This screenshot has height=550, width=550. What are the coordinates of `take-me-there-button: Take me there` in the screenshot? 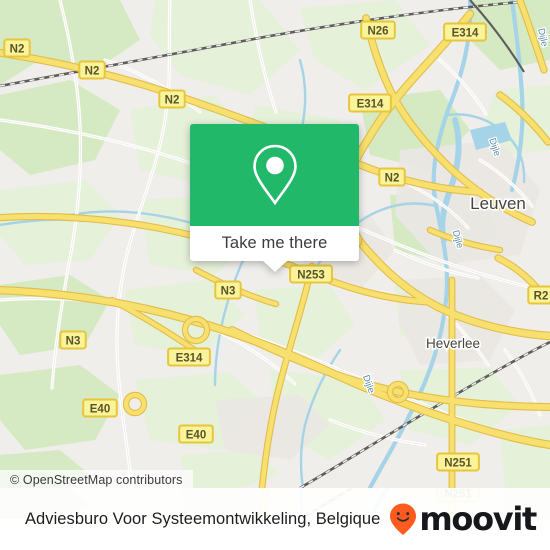 It's located at (274, 249).